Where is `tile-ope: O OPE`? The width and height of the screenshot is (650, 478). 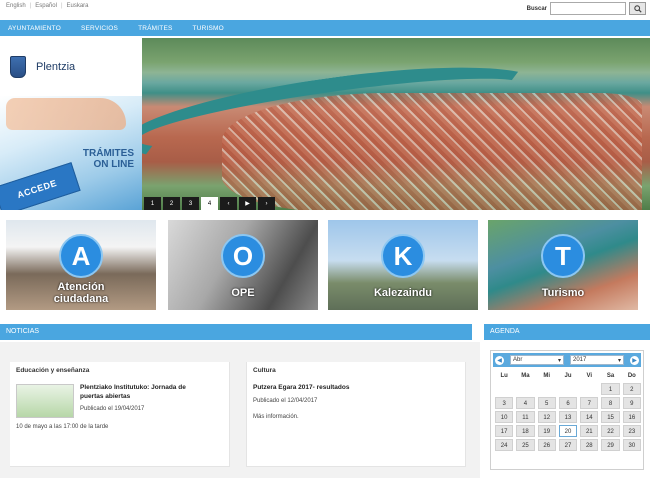 tile-ope: O OPE is located at coordinates (243, 265).